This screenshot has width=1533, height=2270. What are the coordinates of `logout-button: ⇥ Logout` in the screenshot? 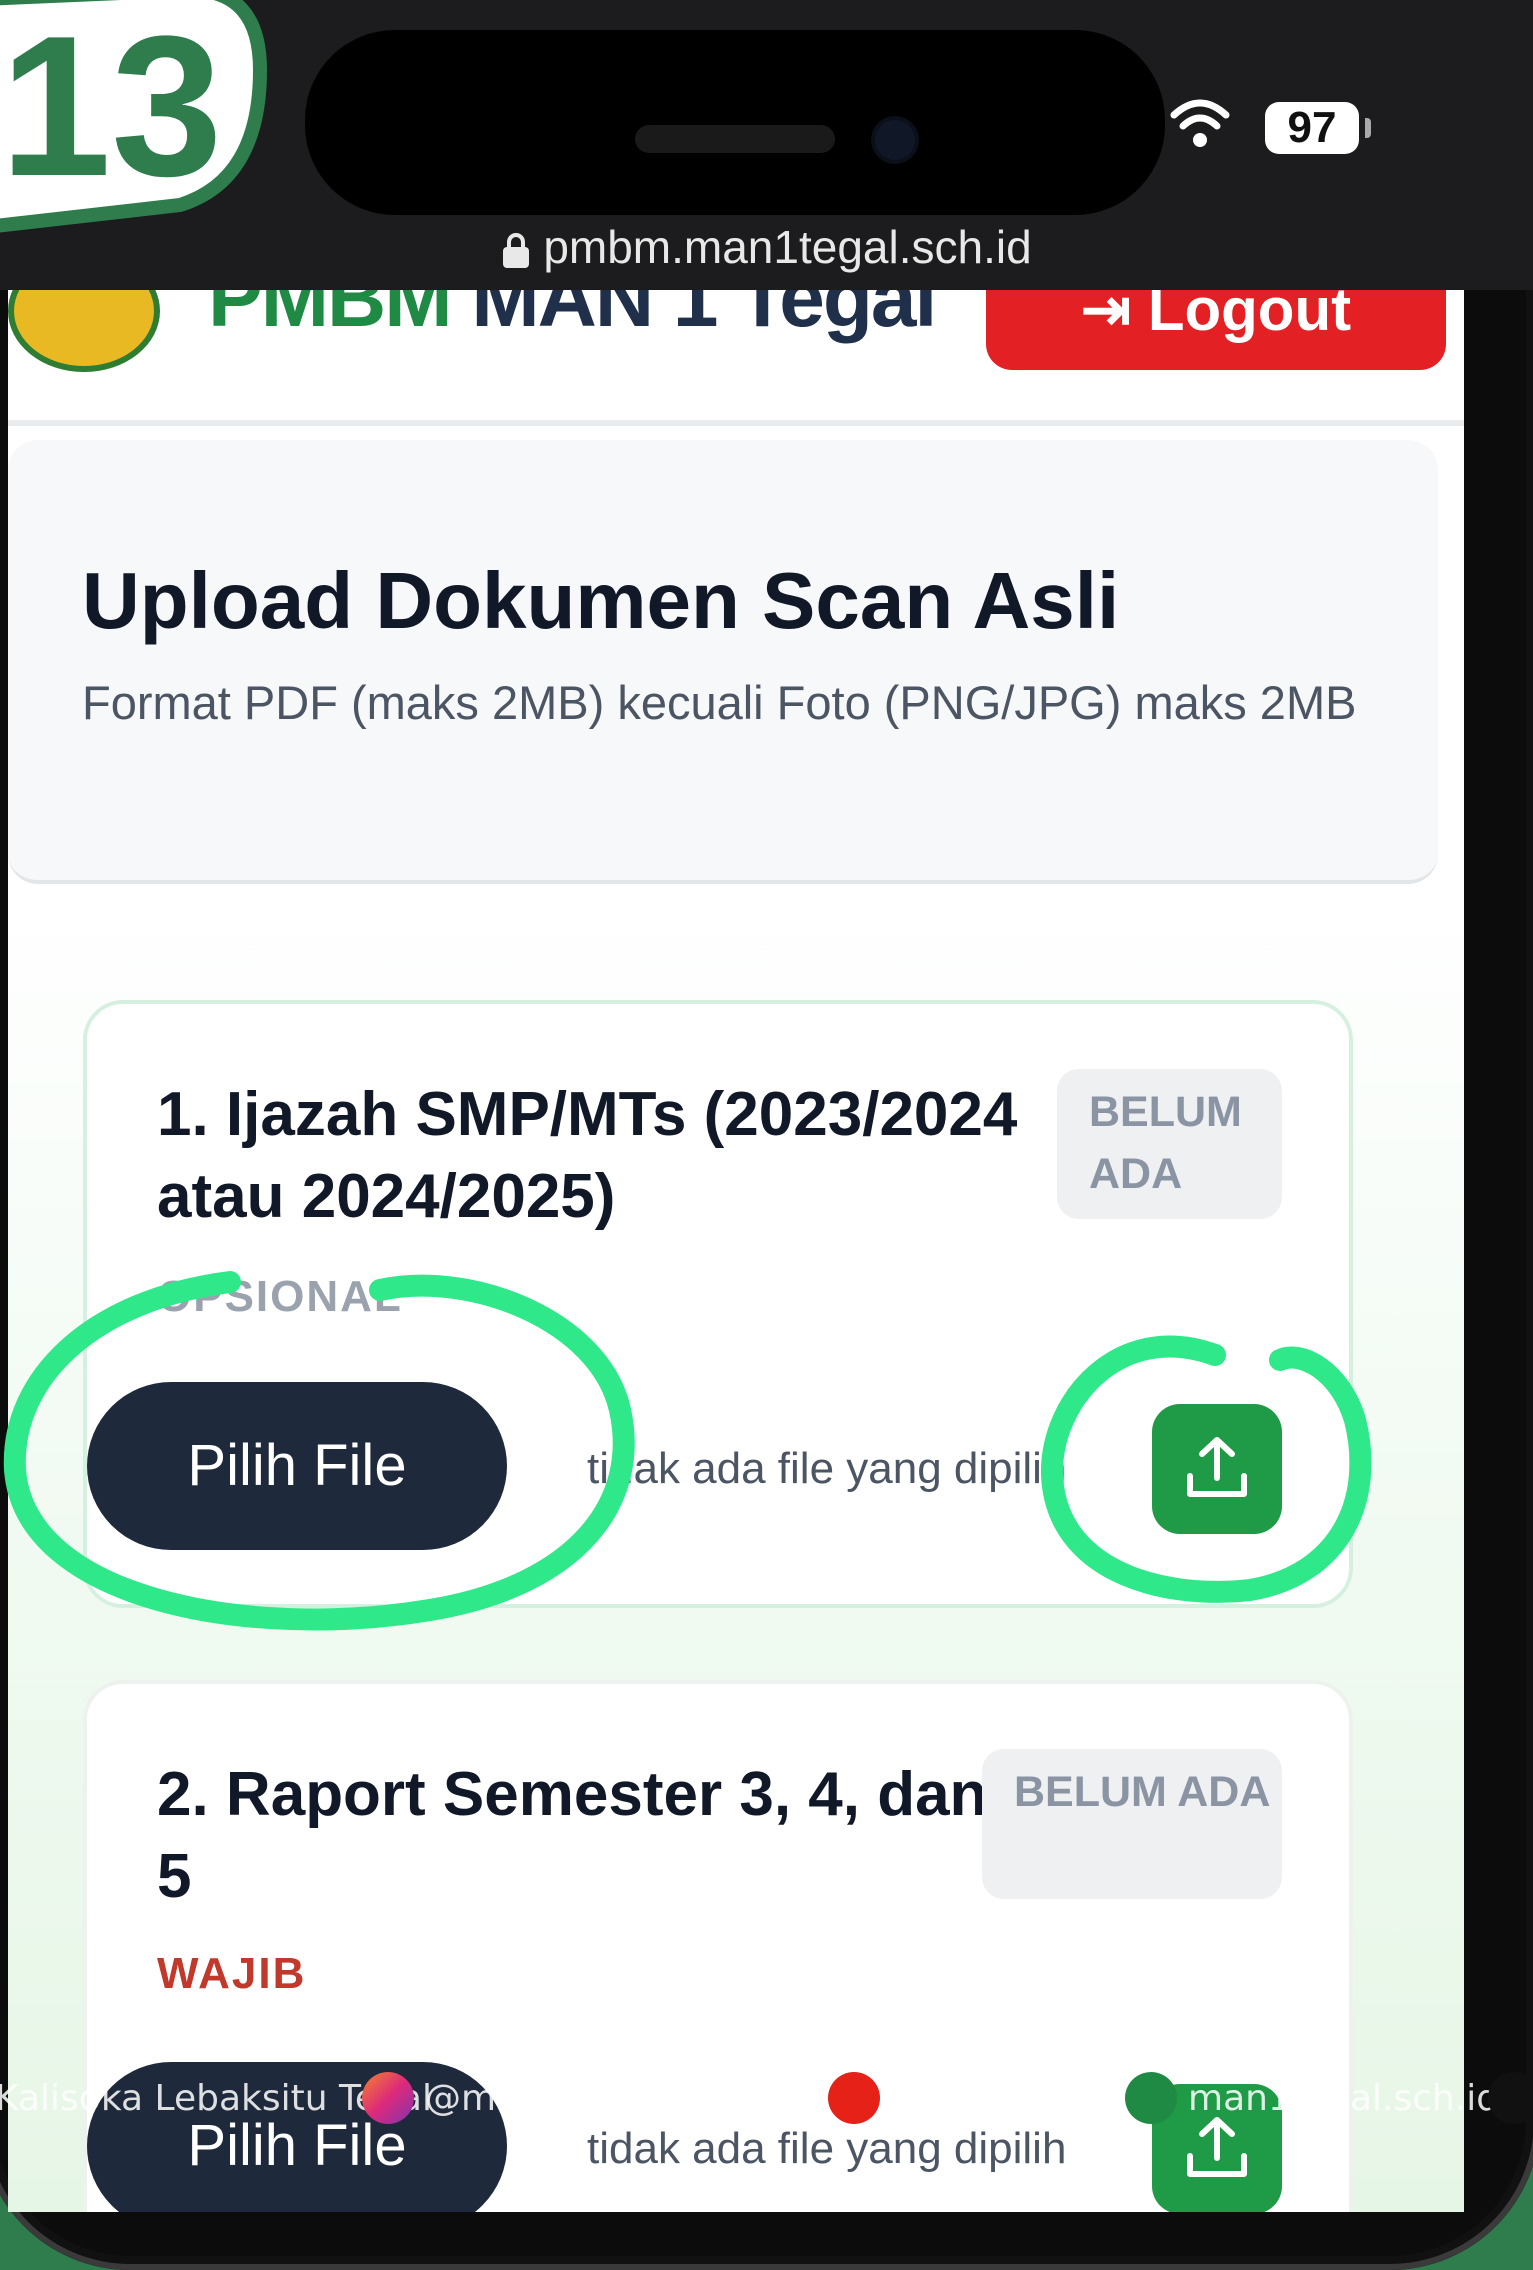 It's located at (1216, 330).